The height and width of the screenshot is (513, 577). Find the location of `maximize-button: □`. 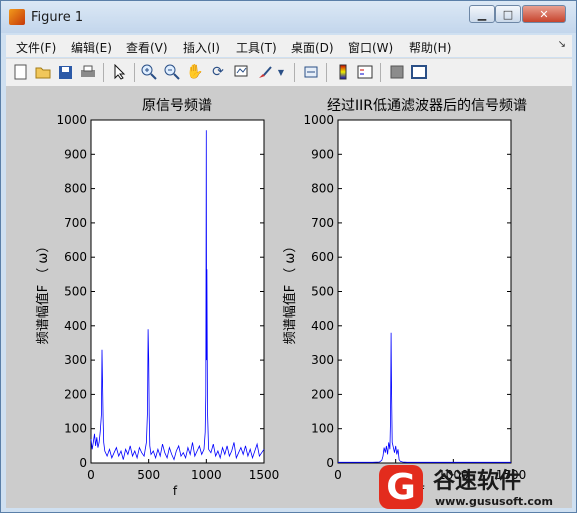

maximize-button: □ is located at coordinates (508, 14).